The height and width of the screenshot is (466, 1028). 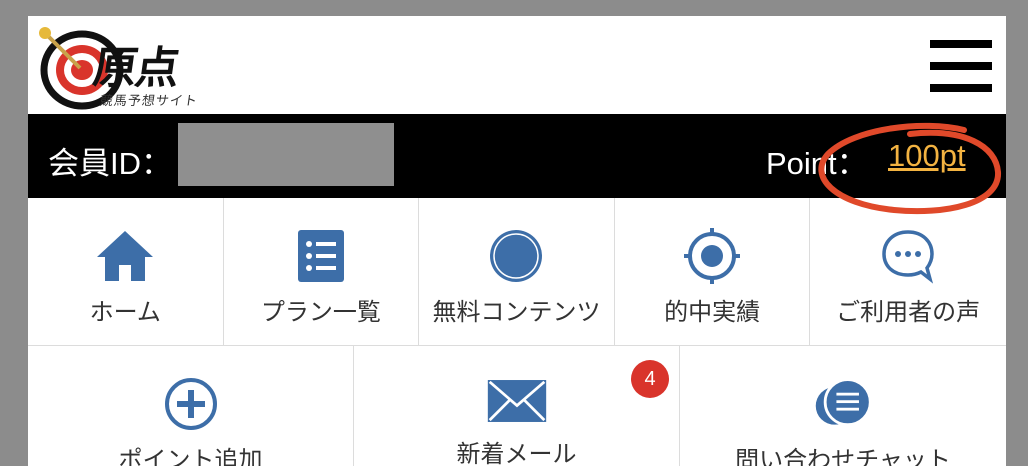 I want to click on plus-circle-icon, so click(x=191, y=404).